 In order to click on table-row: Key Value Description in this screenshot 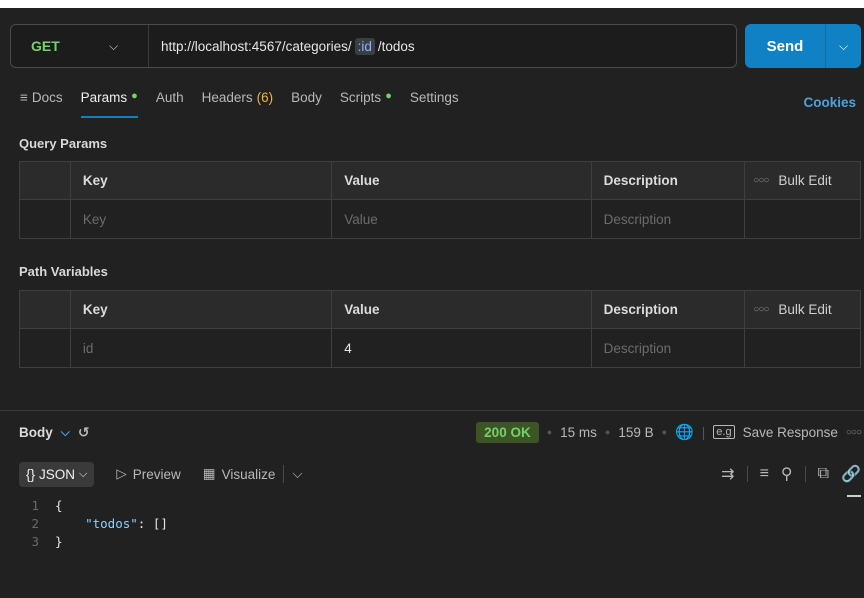, I will do `click(440, 219)`.